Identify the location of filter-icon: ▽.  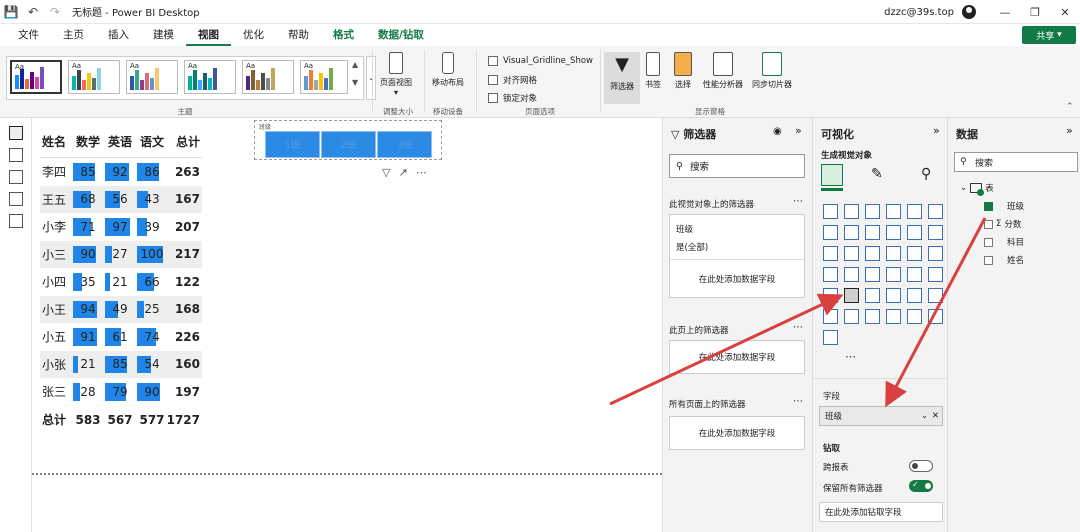
(386, 172).